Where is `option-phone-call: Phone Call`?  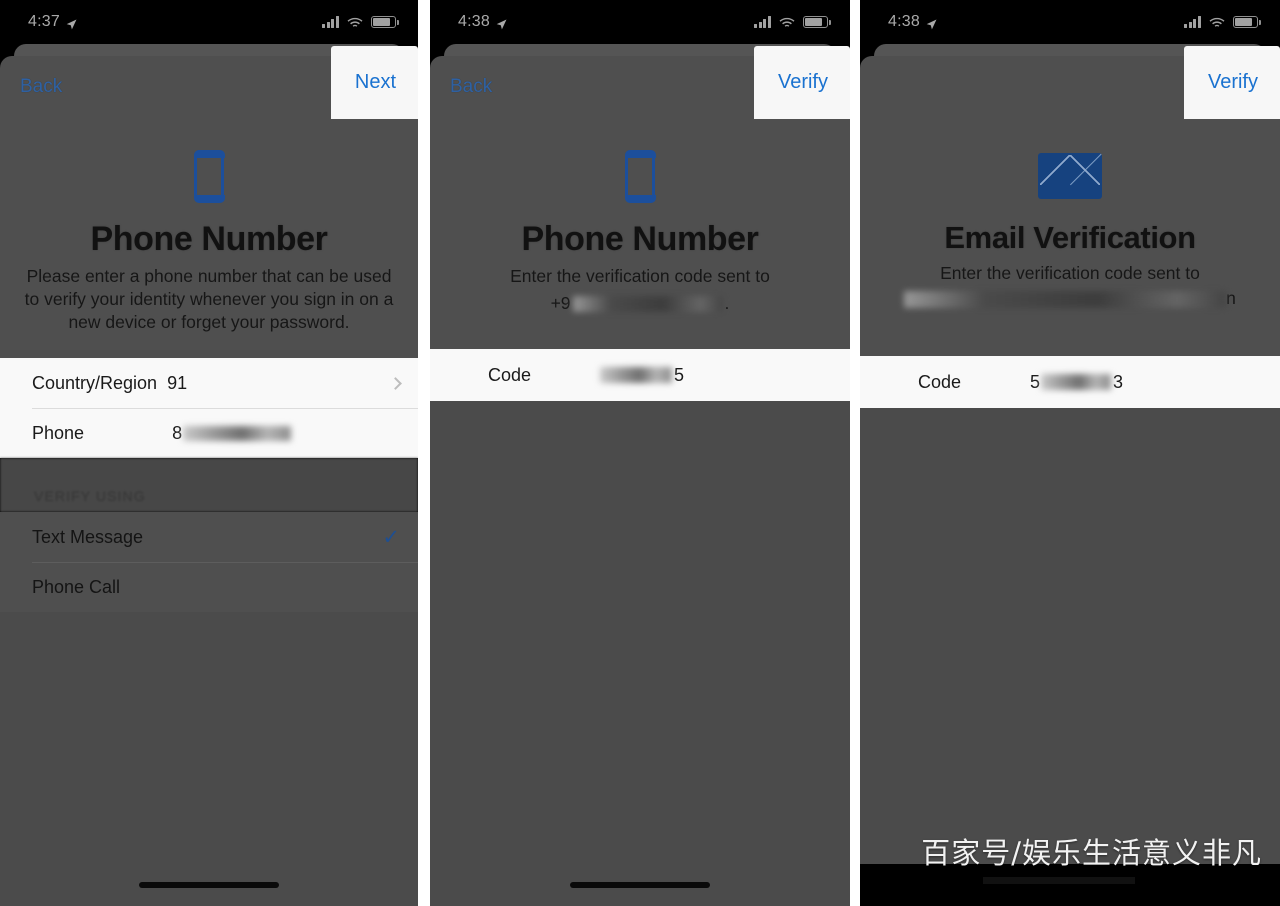
option-phone-call: Phone Call is located at coordinates (209, 587).